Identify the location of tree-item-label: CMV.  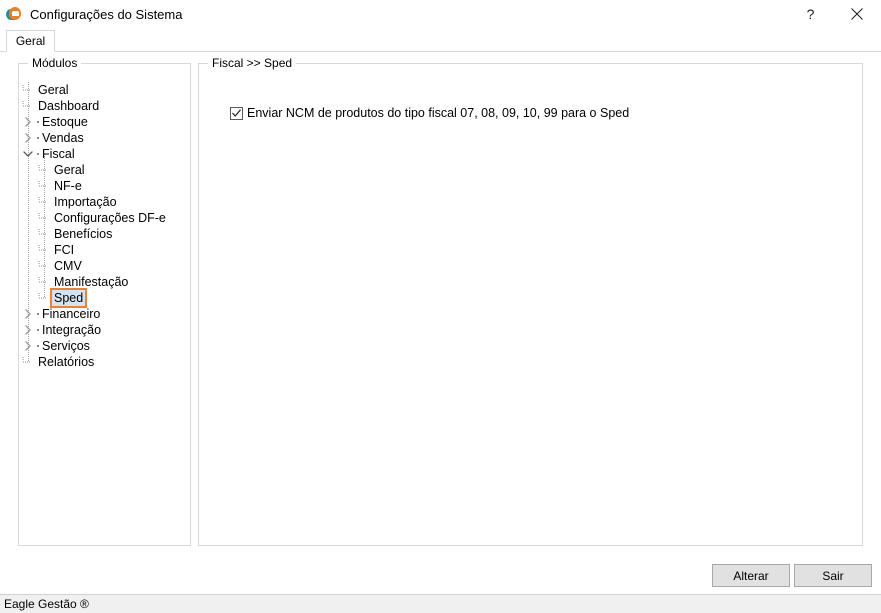
(68, 266).